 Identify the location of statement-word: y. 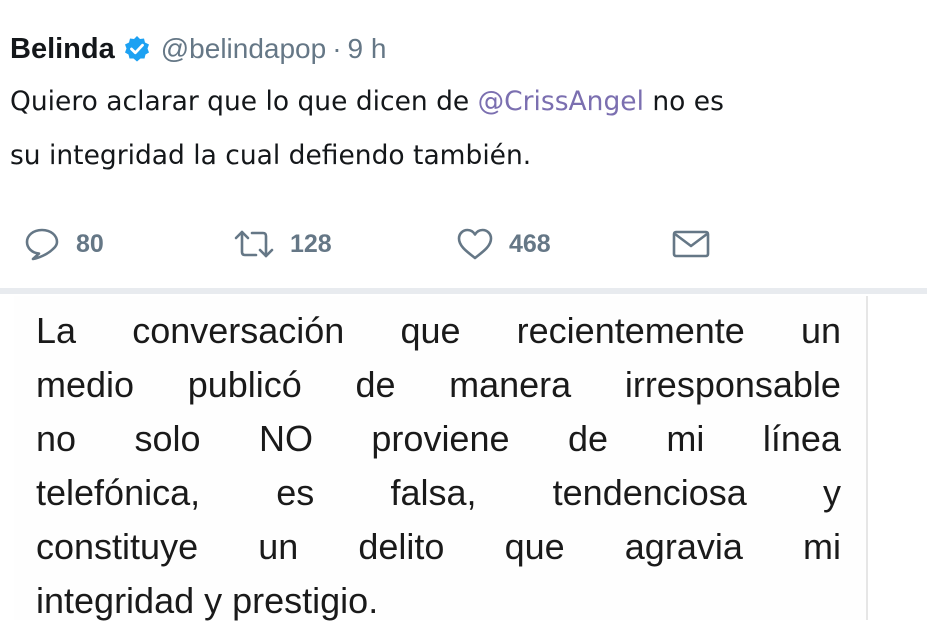
(831, 492).